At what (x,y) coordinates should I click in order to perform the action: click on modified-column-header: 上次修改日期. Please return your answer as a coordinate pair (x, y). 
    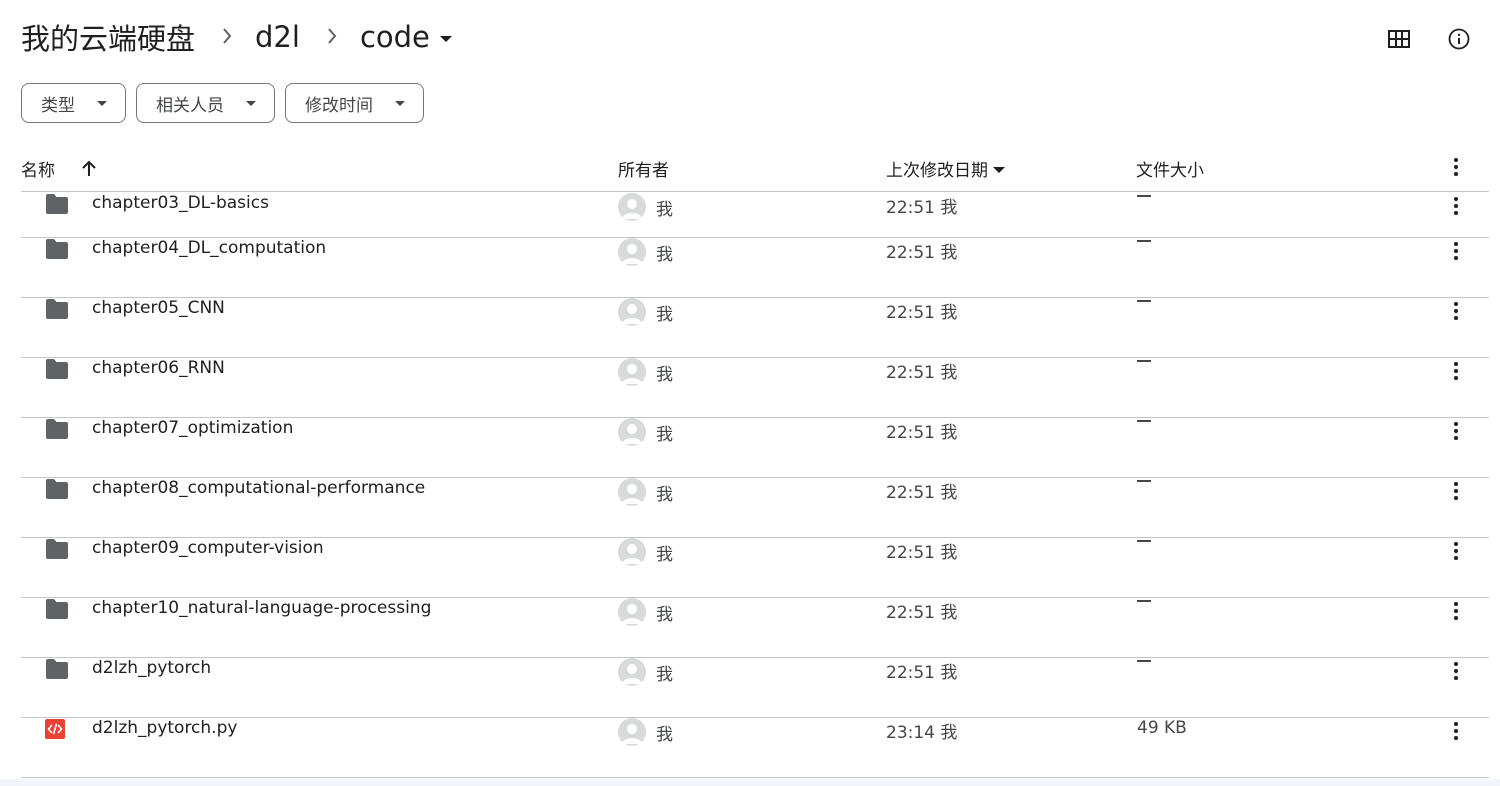
    Looking at the image, I should click on (945, 168).